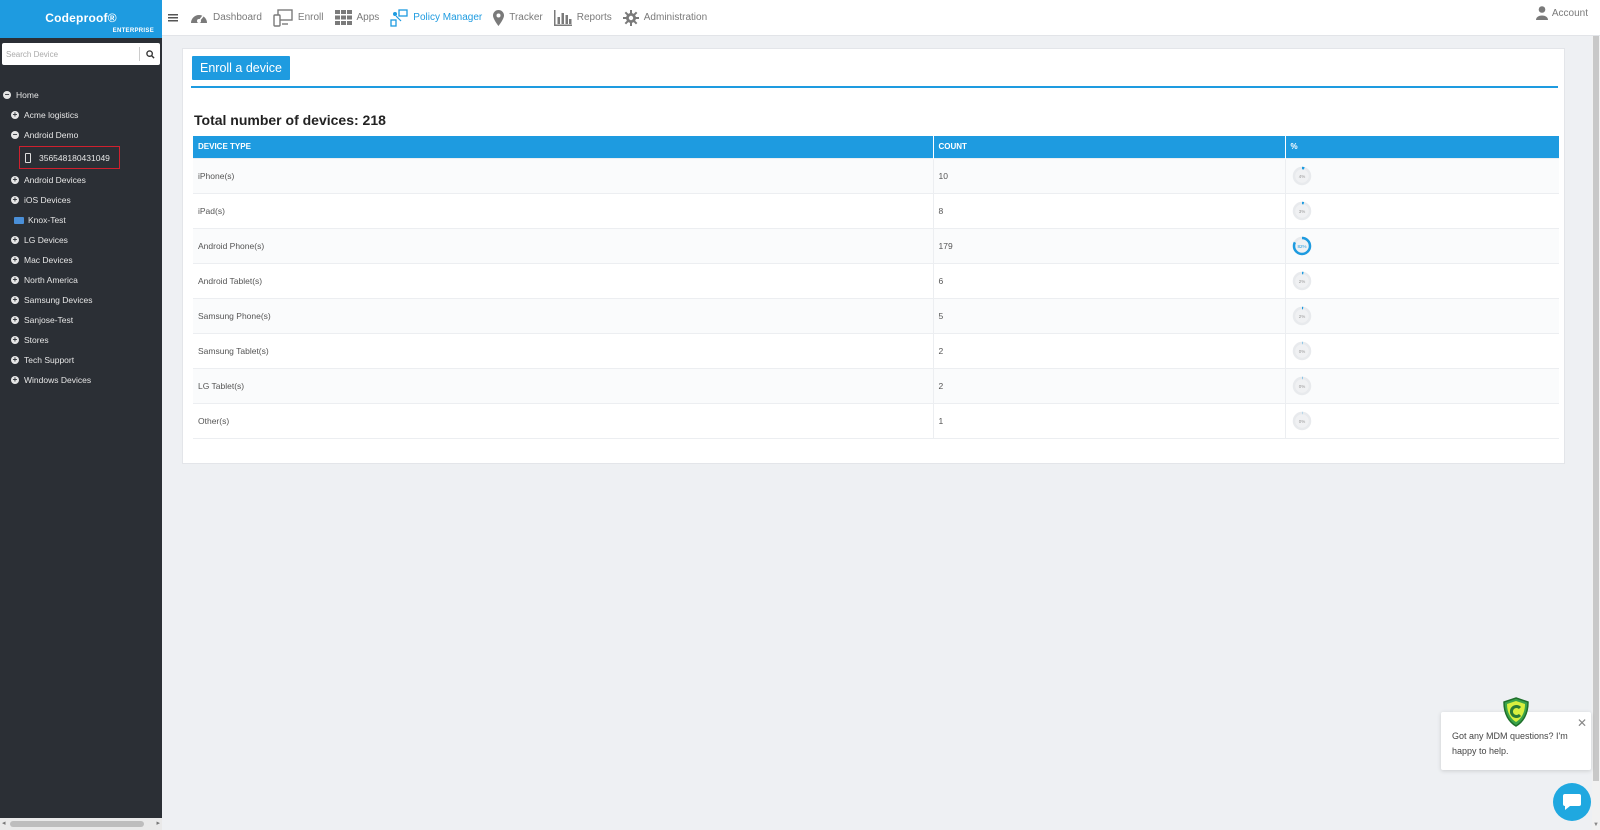 The height and width of the screenshot is (830, 1600). Describe the element at coordinates (4, 823) in the screenshot. I see `scroll-left-arrow-icon: ◂` at that location.